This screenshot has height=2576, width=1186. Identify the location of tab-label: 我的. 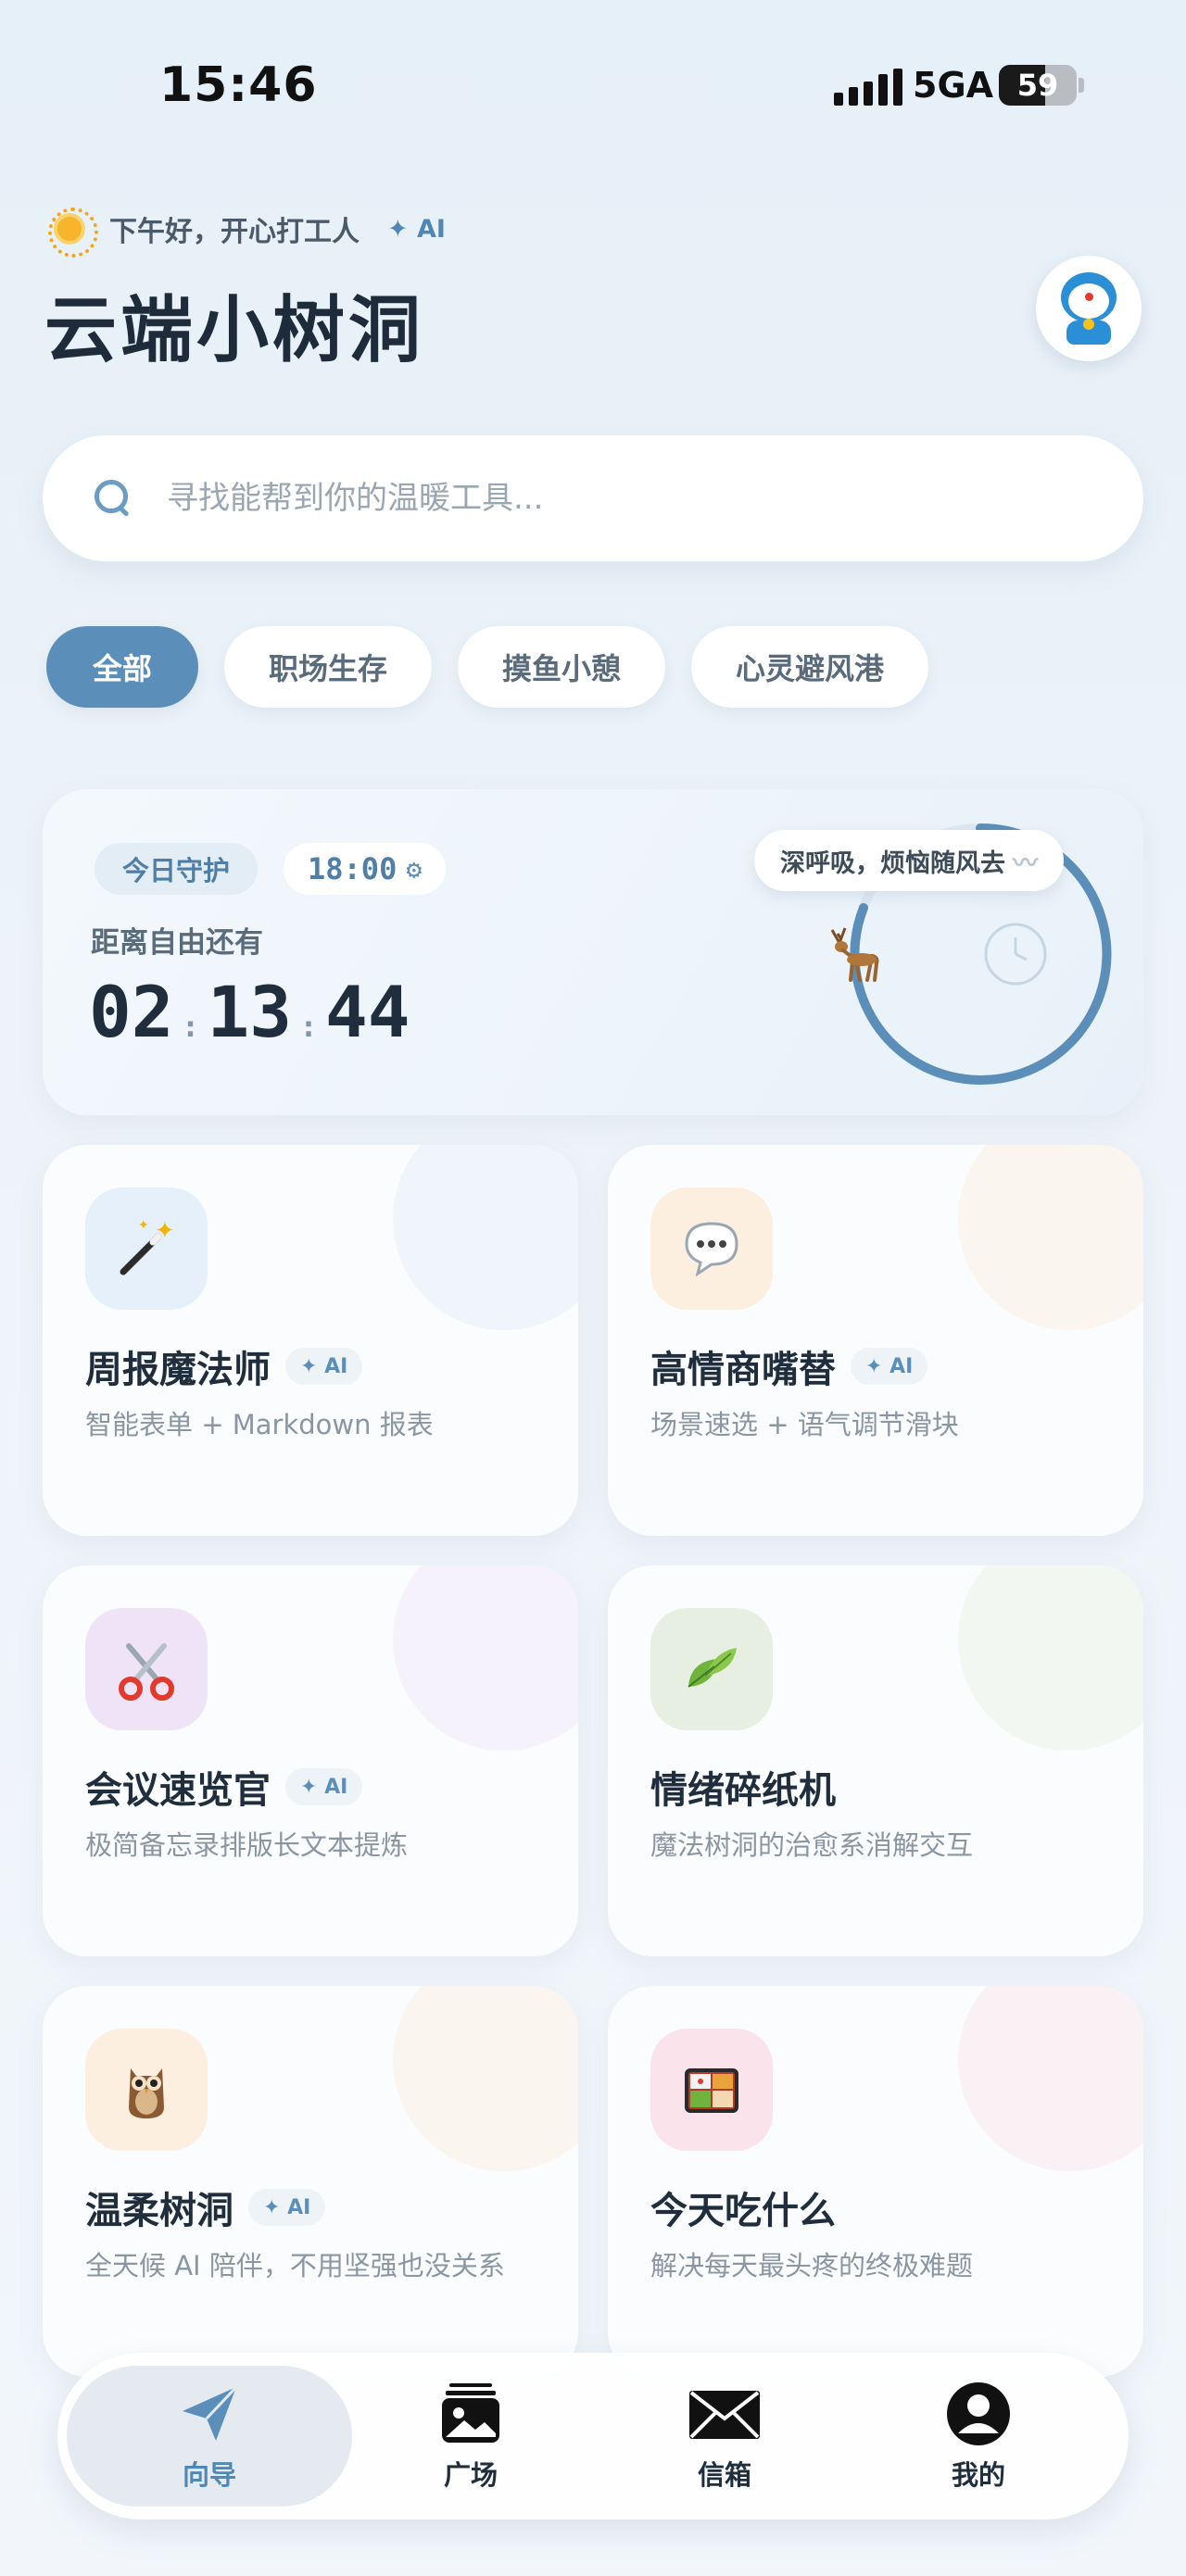
(978, 2475).